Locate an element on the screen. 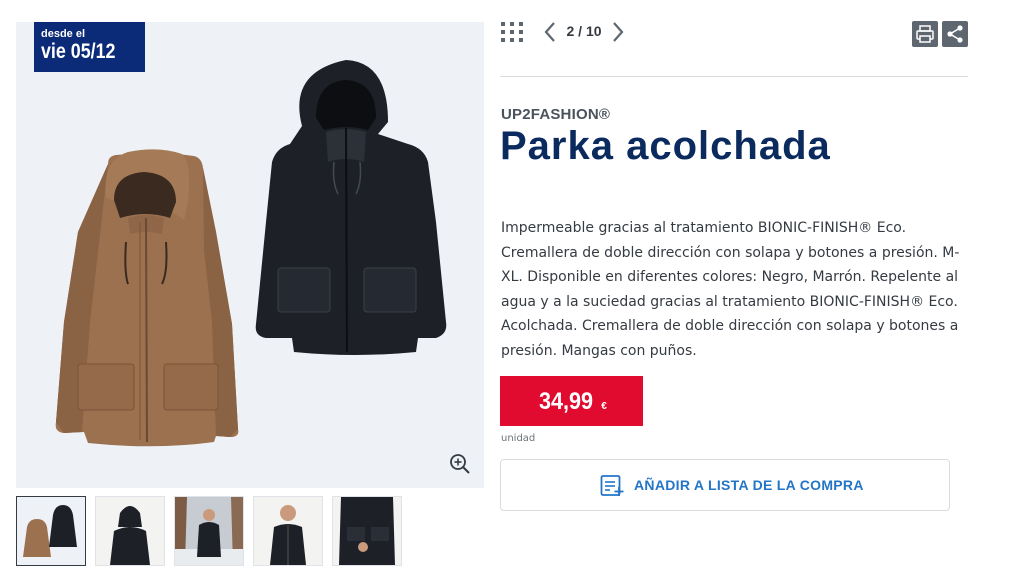  black-parka is located at coordinates (351, 207).